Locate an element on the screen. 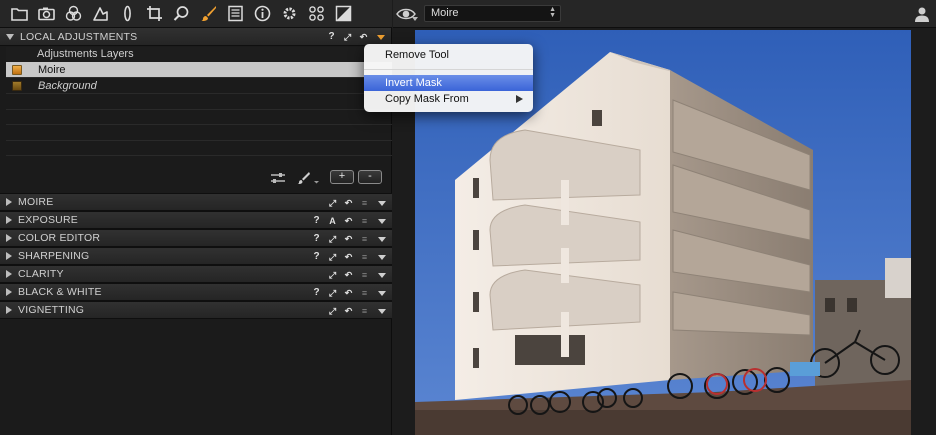  section-title: LOCAL ADJUSTMENTS is located at coordinates (79, 36).